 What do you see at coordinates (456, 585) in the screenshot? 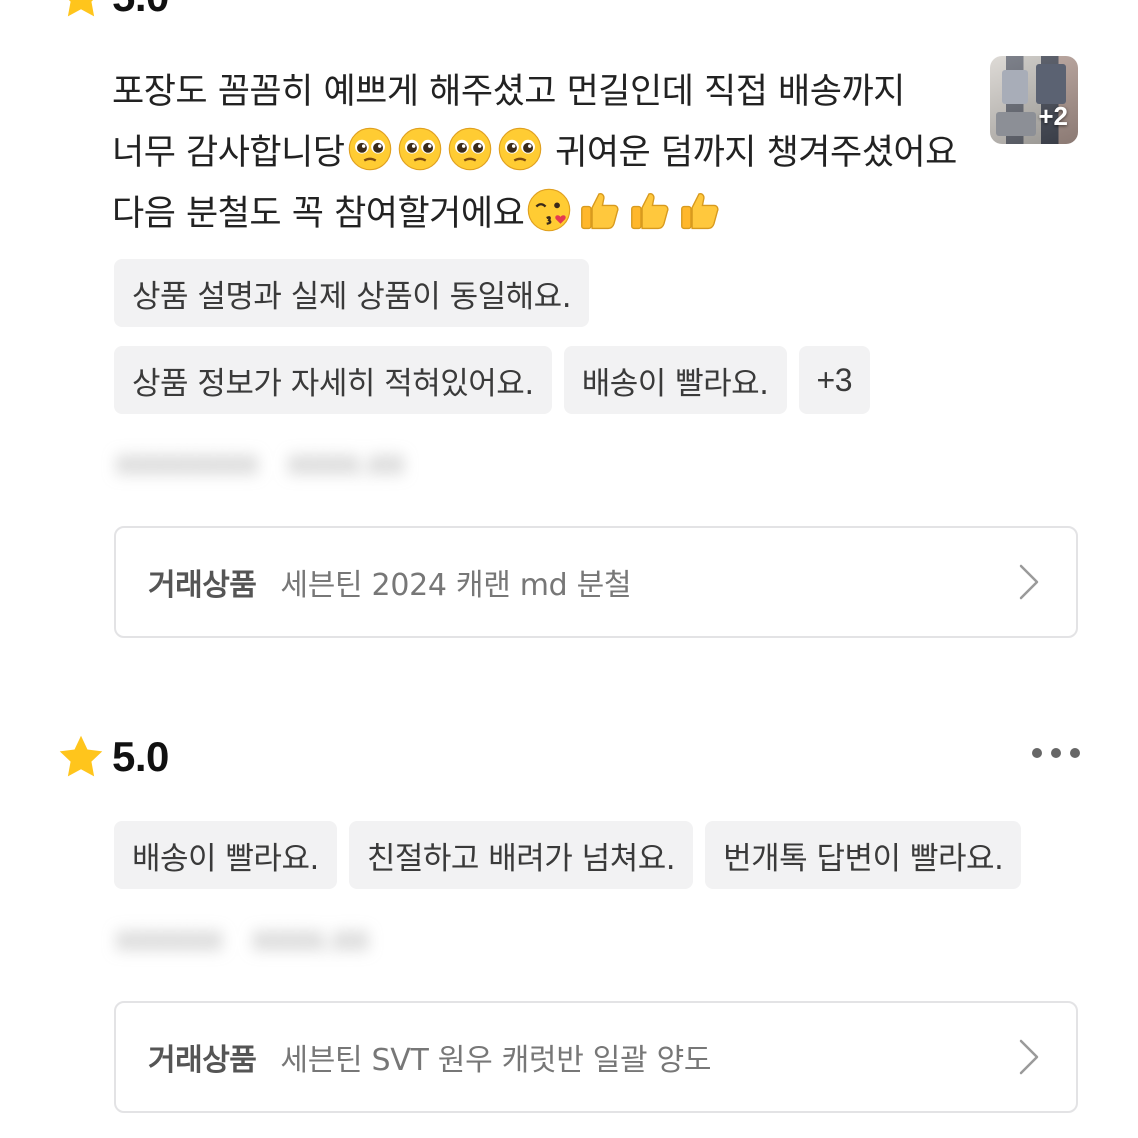
I see `product-name: 세븐틴 2024 캐랜 md 분철` at bounding box center [456, 585].